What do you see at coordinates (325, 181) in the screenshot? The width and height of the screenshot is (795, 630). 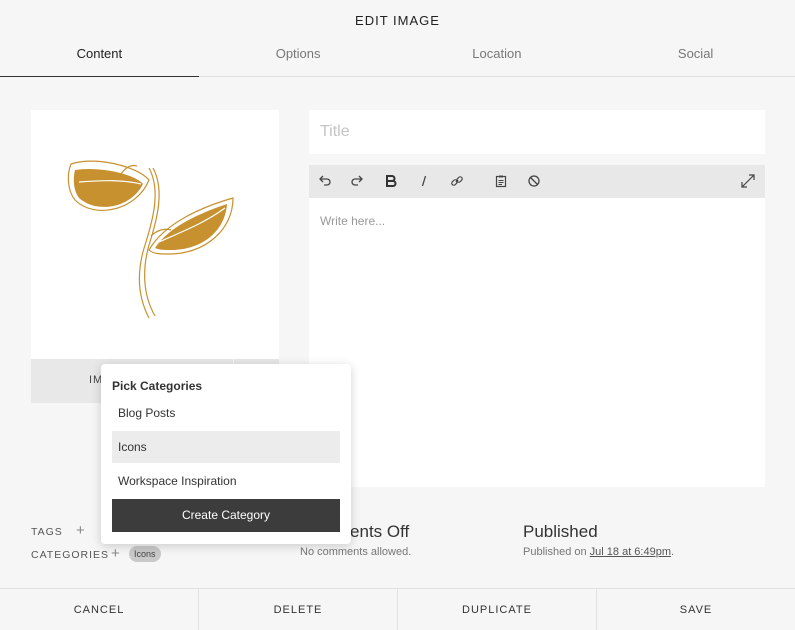 I see `undo-icon` at bounding box center [325, 181].